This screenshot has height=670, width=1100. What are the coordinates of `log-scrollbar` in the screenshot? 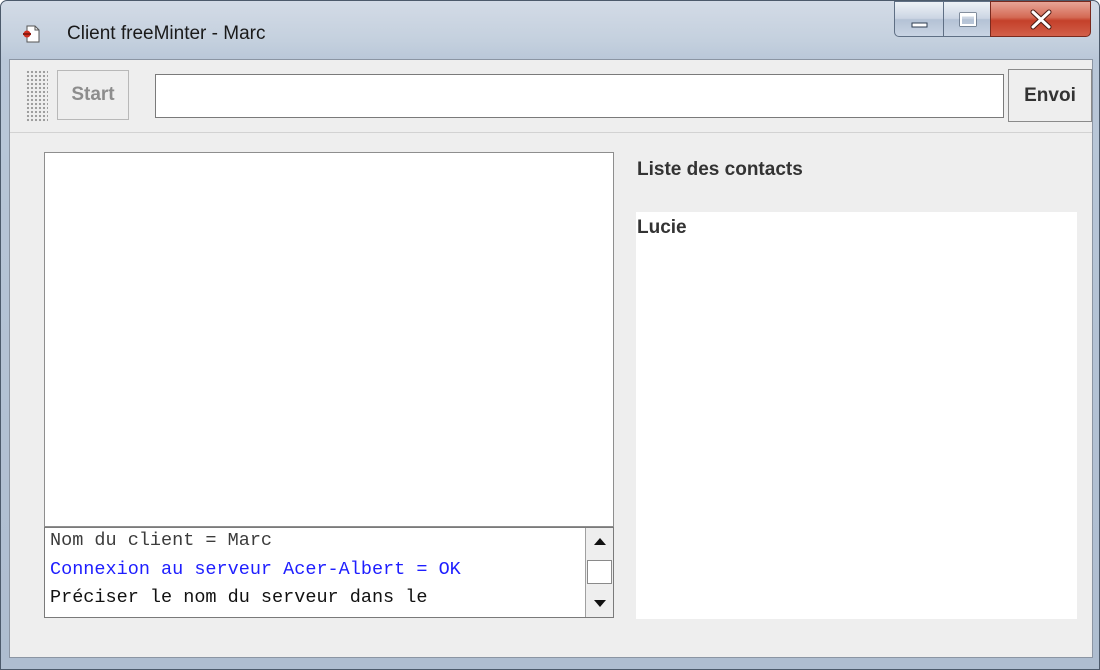 It's located at (599, 572).